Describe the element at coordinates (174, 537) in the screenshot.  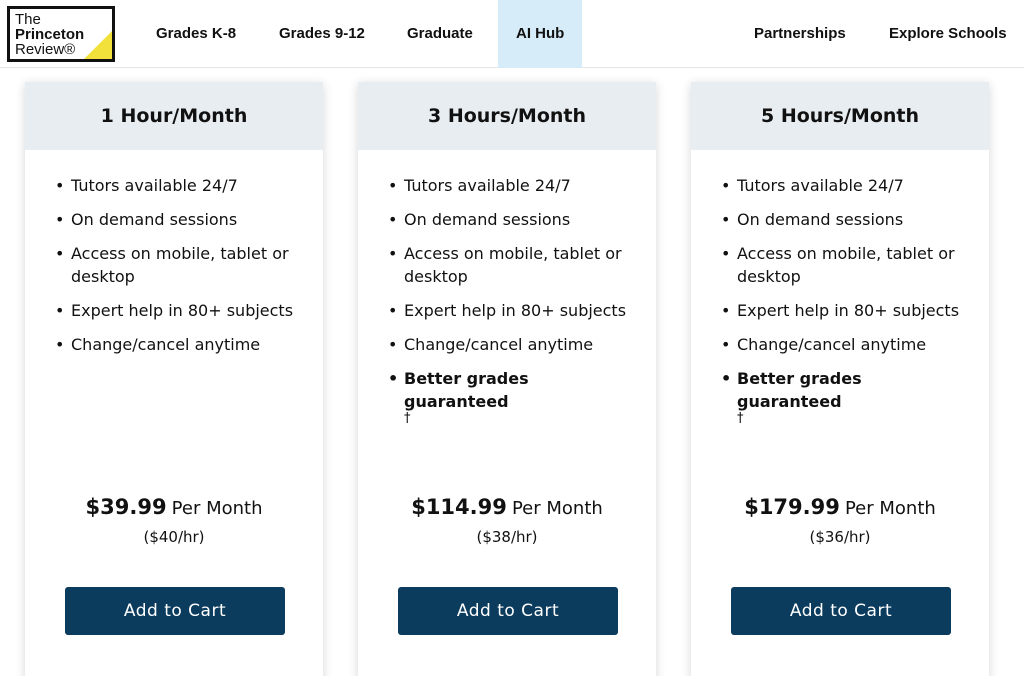
I see `hourly-rate: ($40/hr)` at that location.